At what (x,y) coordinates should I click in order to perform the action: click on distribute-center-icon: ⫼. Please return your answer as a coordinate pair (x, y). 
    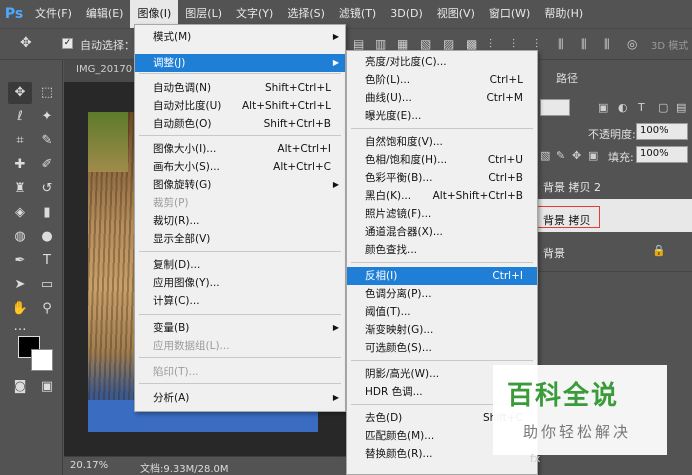
    Looking at the image, I should click on (584, 44).